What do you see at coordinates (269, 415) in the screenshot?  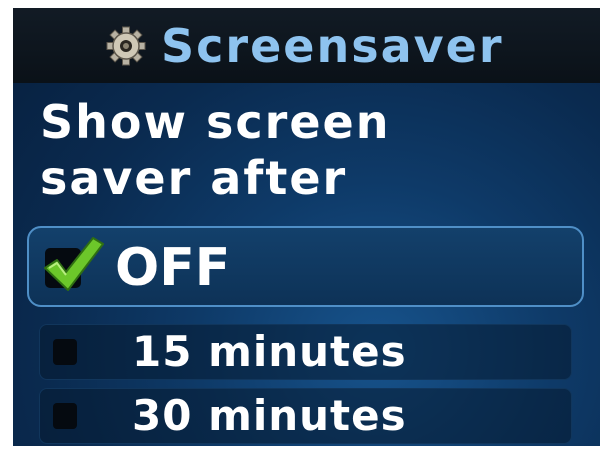 I see `option-label: 30 minutes` at bounding box center [269, 415].